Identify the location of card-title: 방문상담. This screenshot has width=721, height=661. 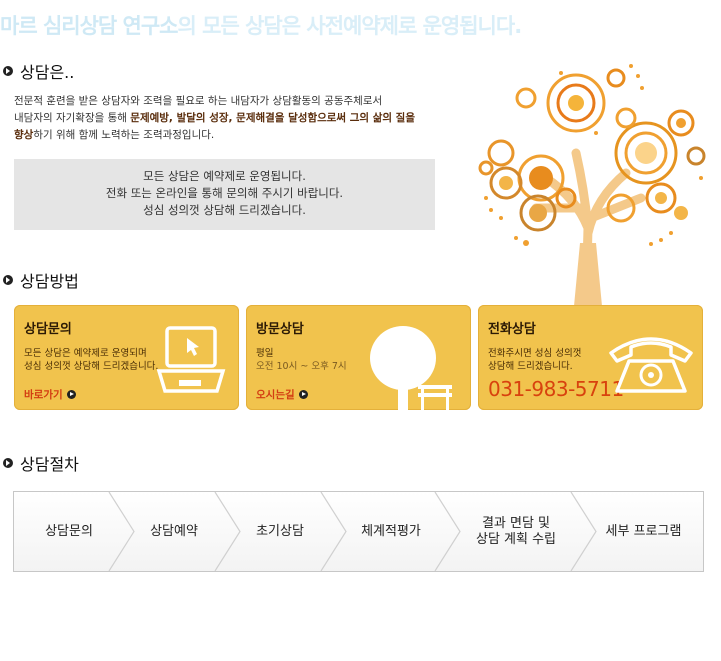
(280, 329).